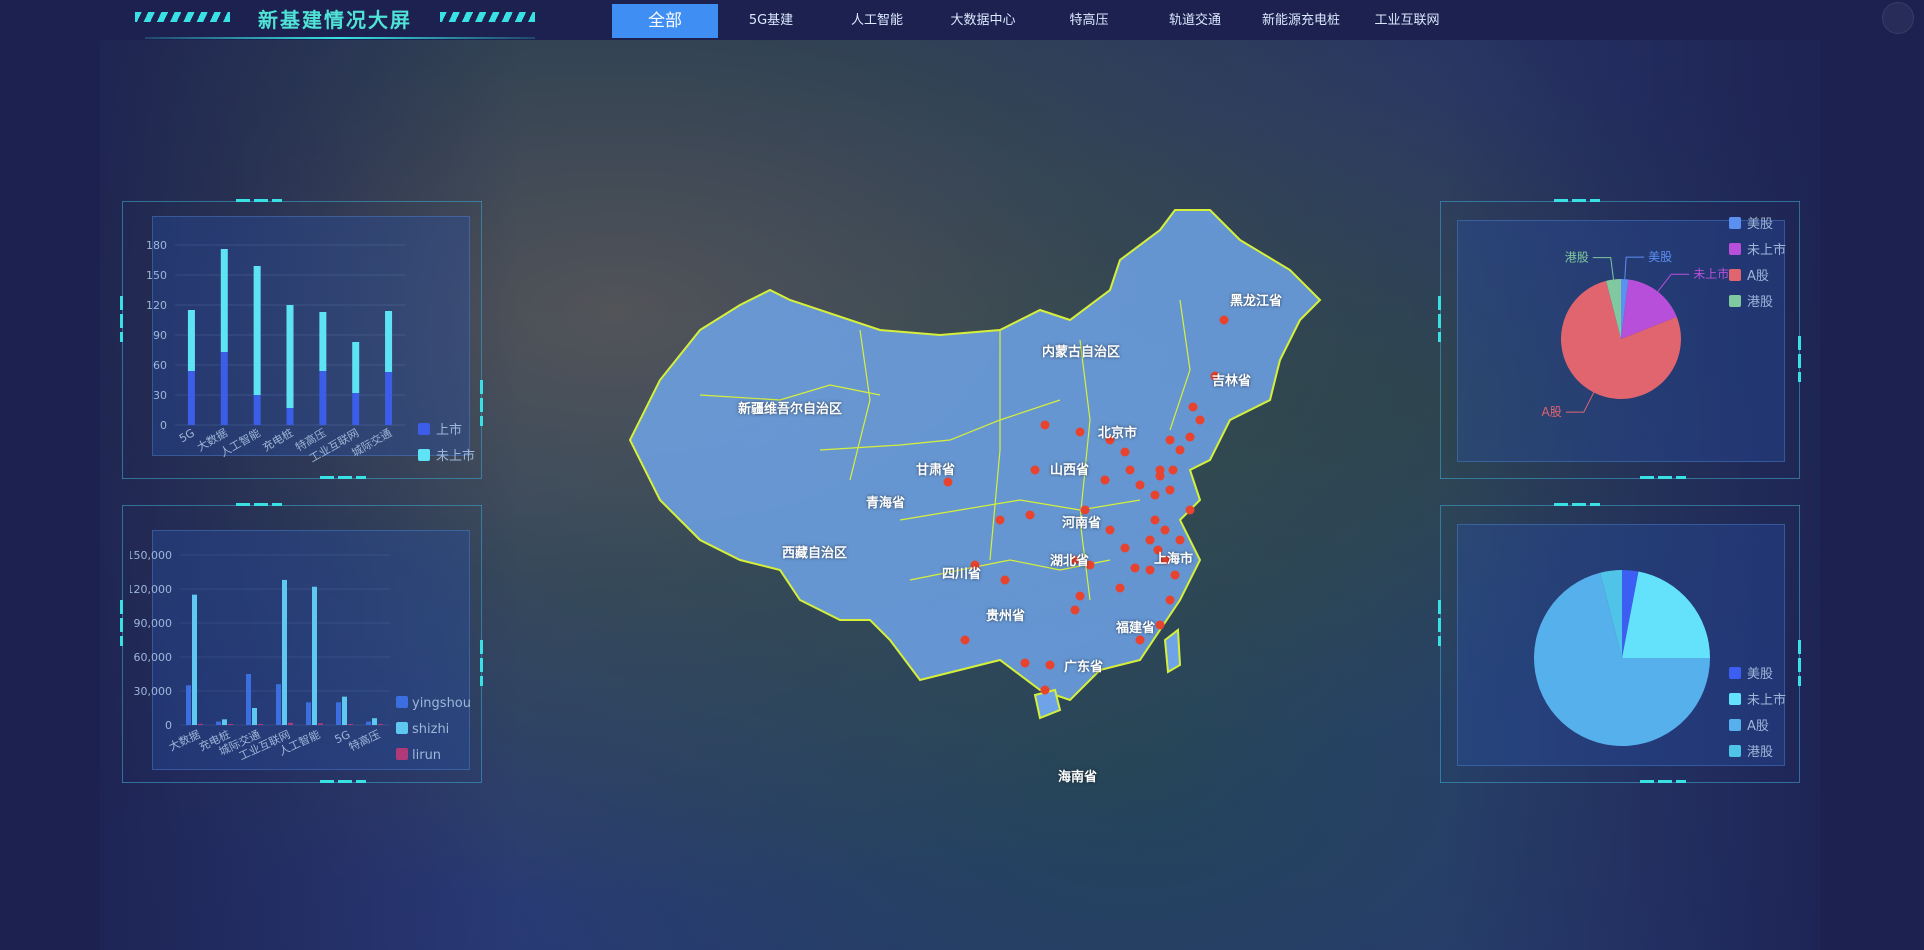  Describe the element at coordinates (983, 21) in the screenshot. I see `tab-big-data: 大数据中心` at that location.